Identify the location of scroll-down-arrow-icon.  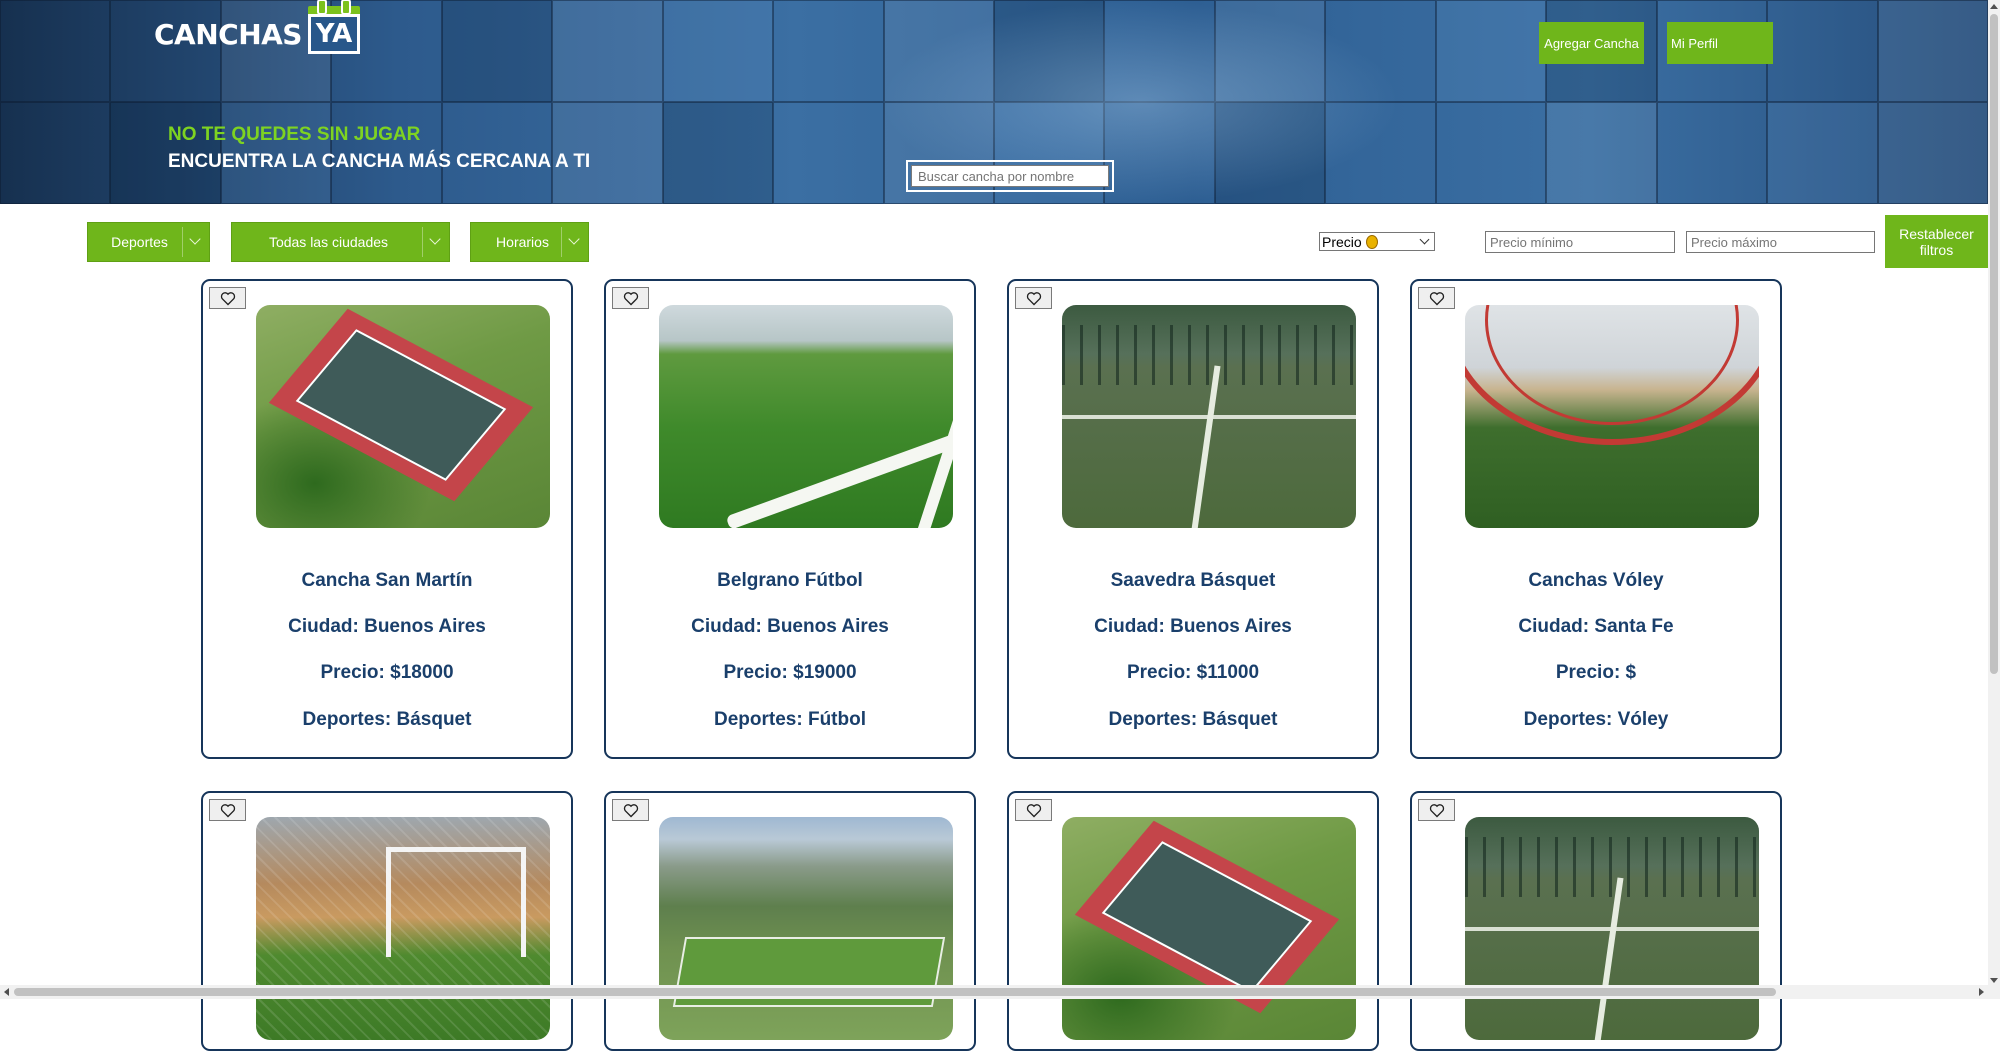
(1994, 980).